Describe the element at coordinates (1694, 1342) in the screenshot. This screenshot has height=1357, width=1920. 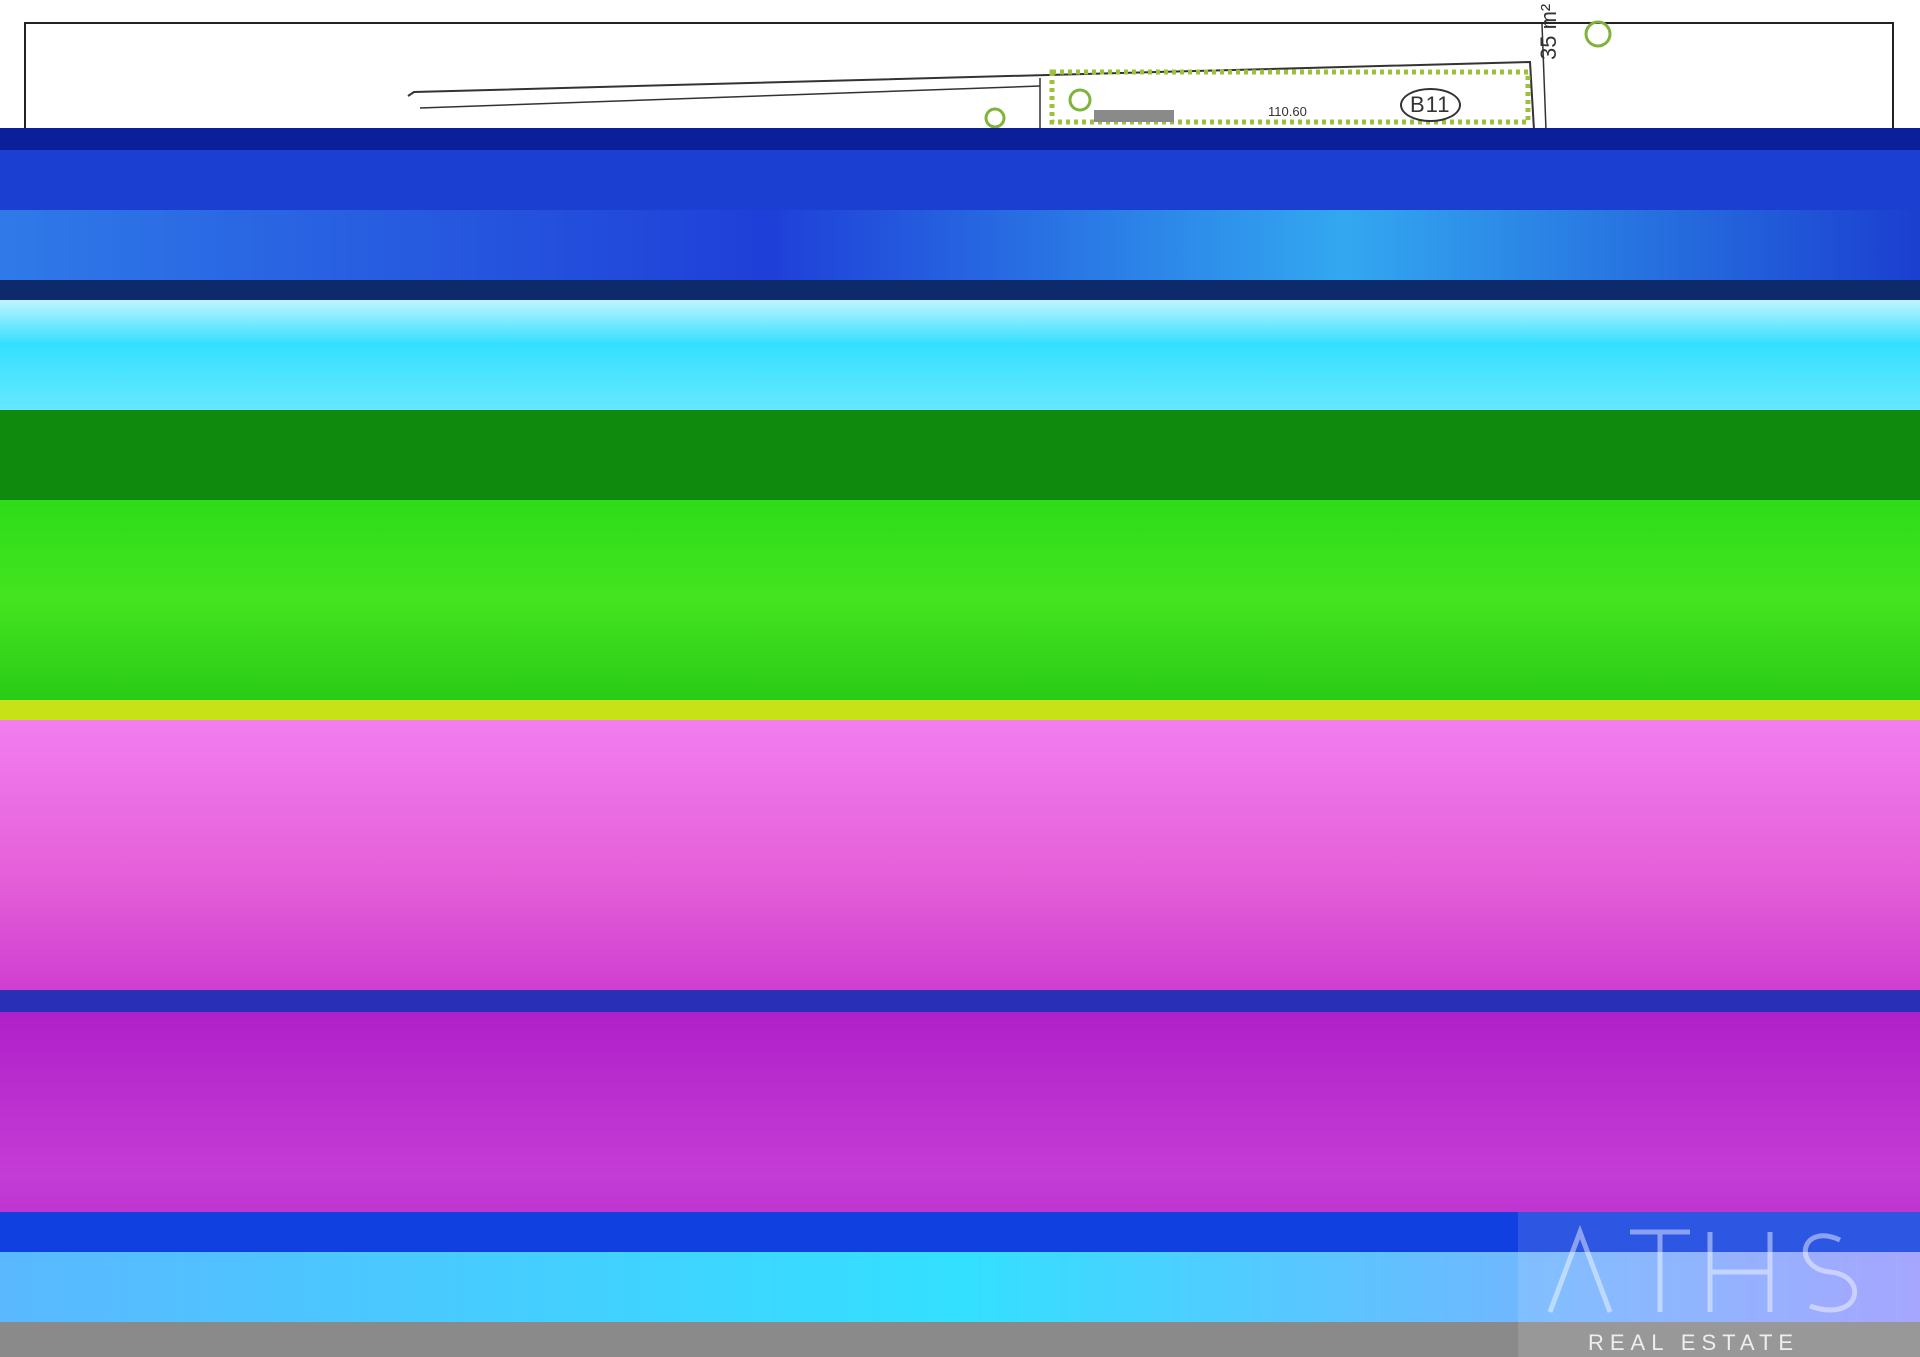
I see `watermark-tagline: REAL ESTATE` at that location.